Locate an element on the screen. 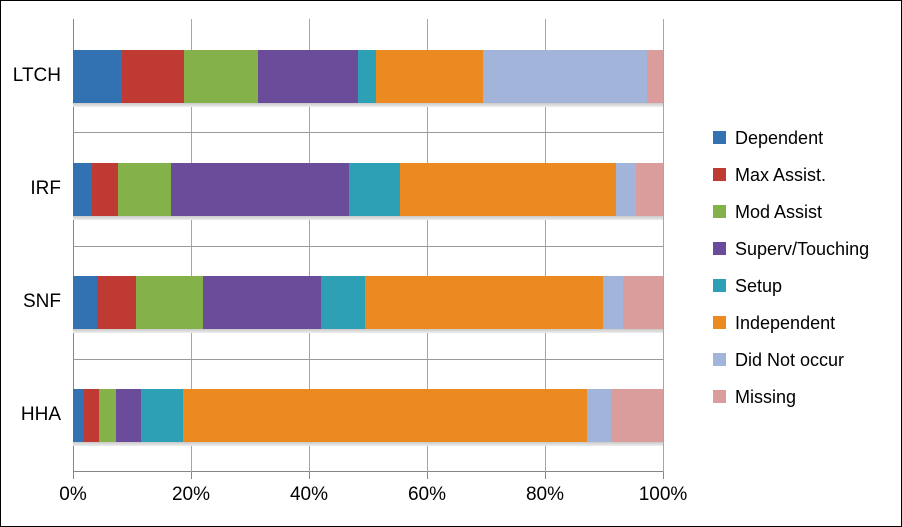 This screenshot has height=527, width=902. stacked-bar-hha is located at coordinates (368, 418).